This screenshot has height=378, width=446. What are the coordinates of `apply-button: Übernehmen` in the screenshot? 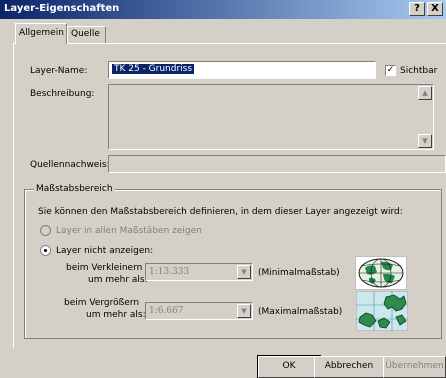 It's located at (414, 367).